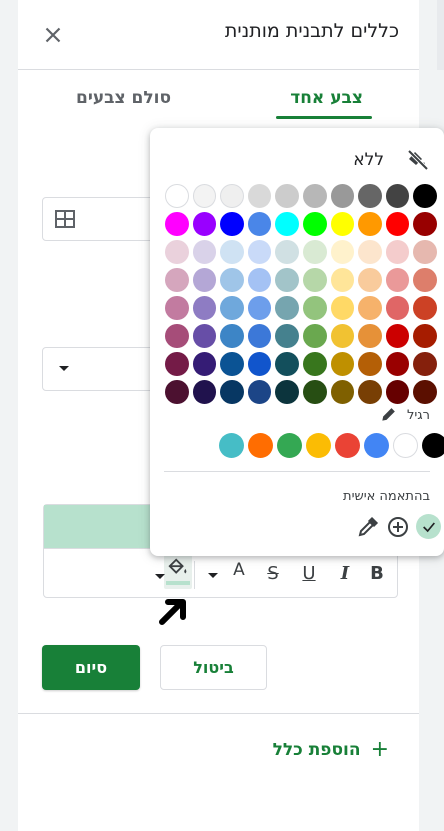  What do you see at coordinates (391, 160) in the screenshot?
I see `no-color-option: ללא` at bounding box center [391, 160].